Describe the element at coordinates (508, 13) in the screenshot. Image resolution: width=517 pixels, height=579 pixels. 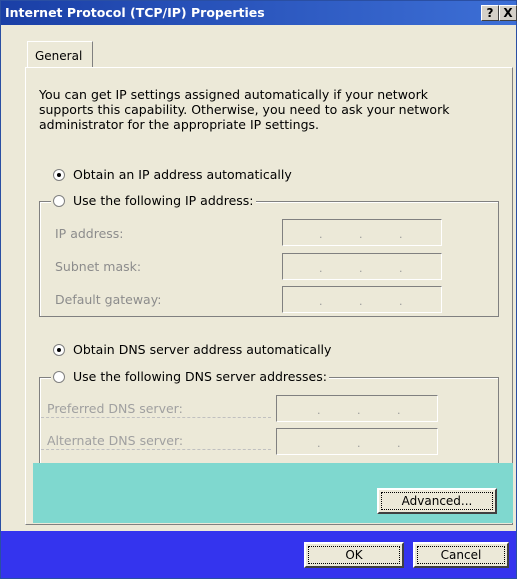
I see `close-button: X` at that location.